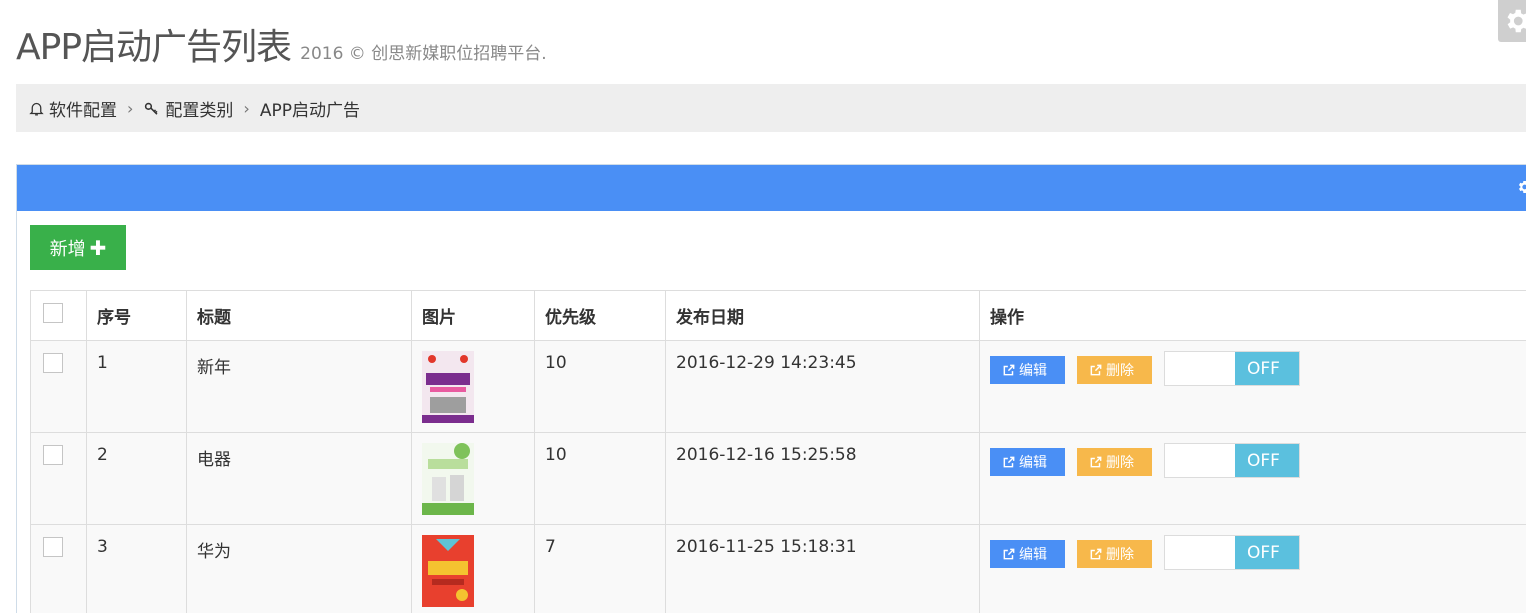 This screenshot has width=1526, height=613. I want to click on appliance-poster-image, so click(448, 479).